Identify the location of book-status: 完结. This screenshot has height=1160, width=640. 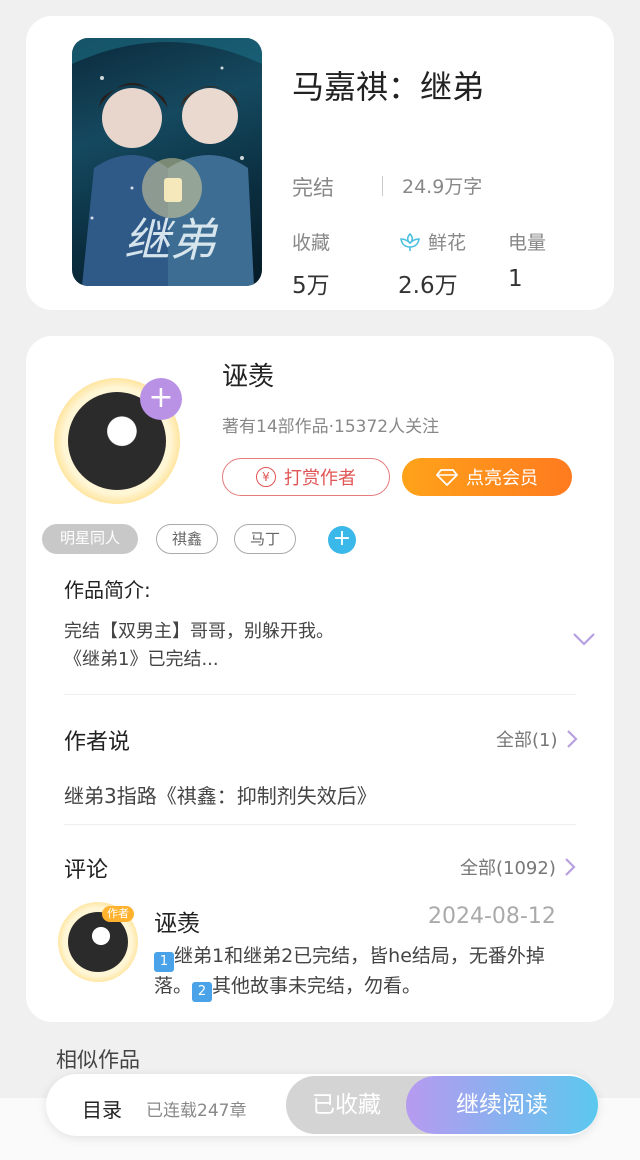
(313, 188).